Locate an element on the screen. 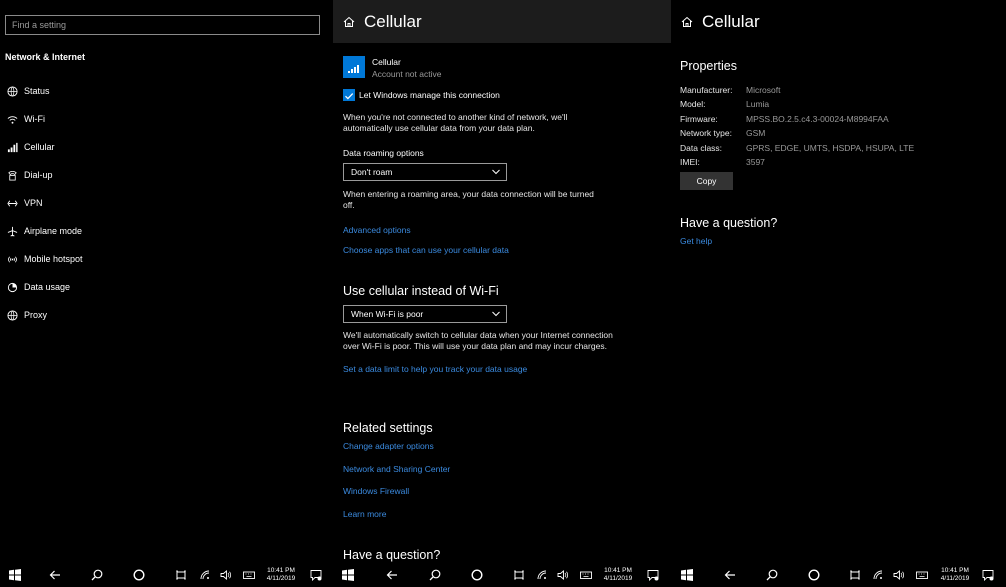 This screenshot has width=1006, height=587. network-sharing-center-link: Network and Sharing Center is located at coordinates (396, 469).